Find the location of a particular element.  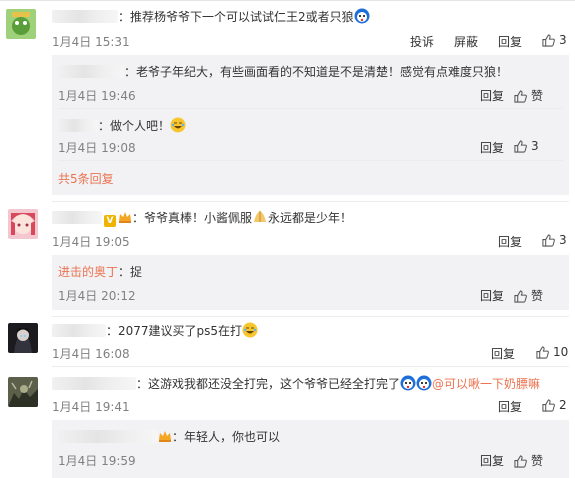

reply-time: 1月4日 19:08 is located at coordinates (97, 148).